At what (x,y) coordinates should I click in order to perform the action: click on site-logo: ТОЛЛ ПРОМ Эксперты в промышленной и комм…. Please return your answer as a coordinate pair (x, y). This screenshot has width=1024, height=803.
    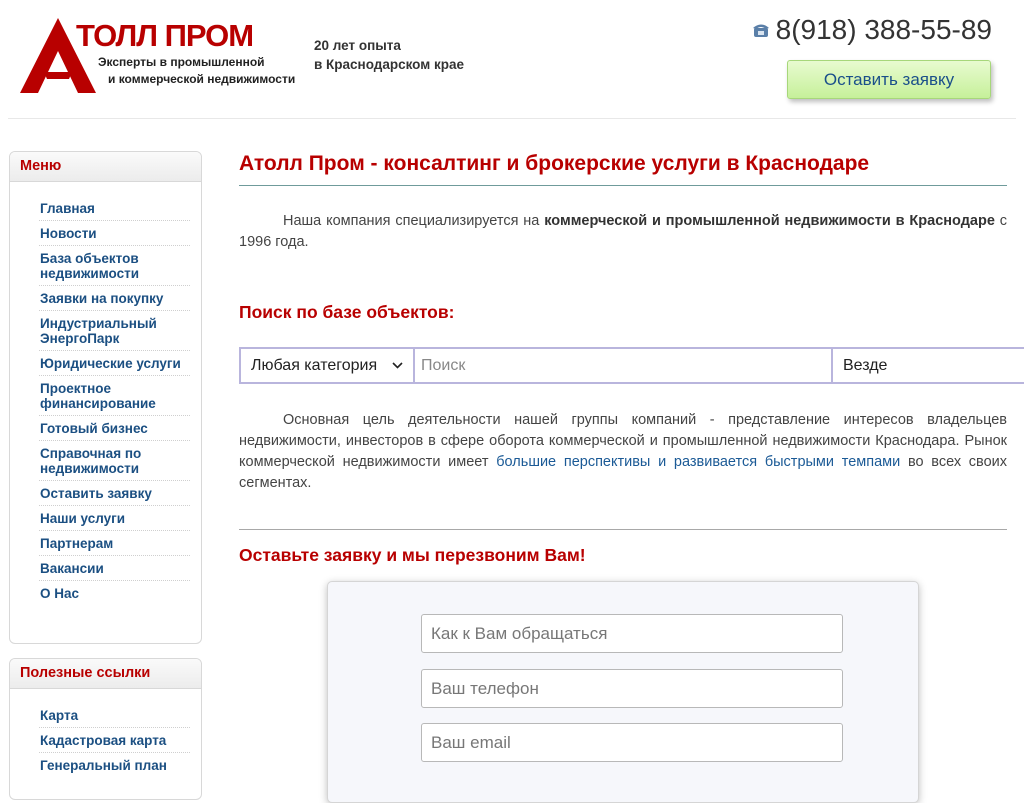
    Looking at the image, I should click on (158, 57).